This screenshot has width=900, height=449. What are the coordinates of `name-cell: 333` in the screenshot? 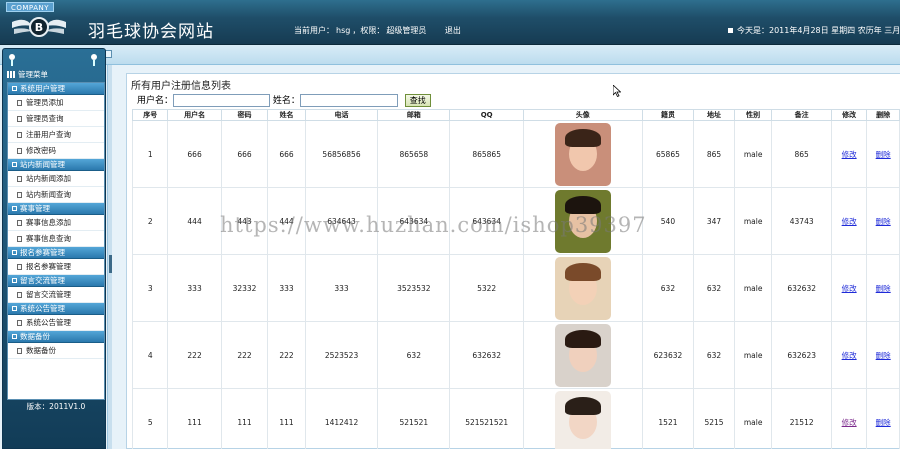 It's located at (286, 288).